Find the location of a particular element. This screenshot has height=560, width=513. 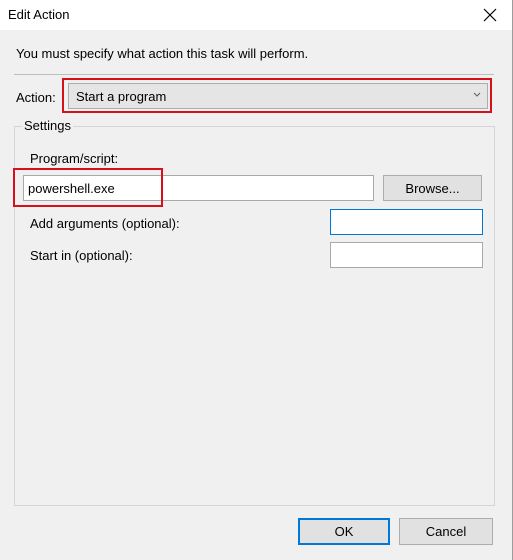

action-label: Action: is located at coordinates (36, 97).